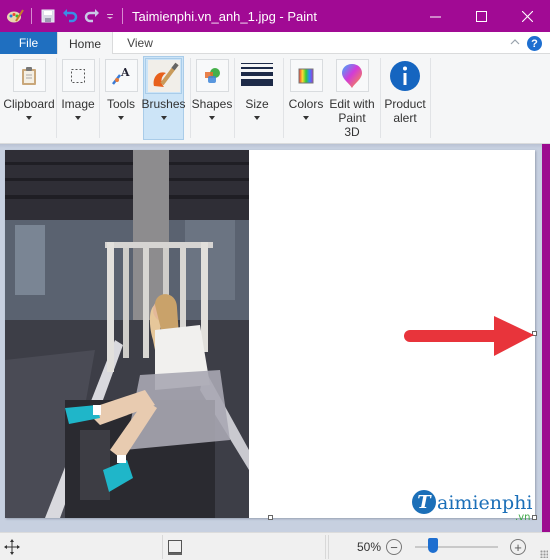 This screenshot has height=560, width=550. I want to click on window-title: Taimienphi.vn_anh_1.jpg - Paint, so click(225, 16).